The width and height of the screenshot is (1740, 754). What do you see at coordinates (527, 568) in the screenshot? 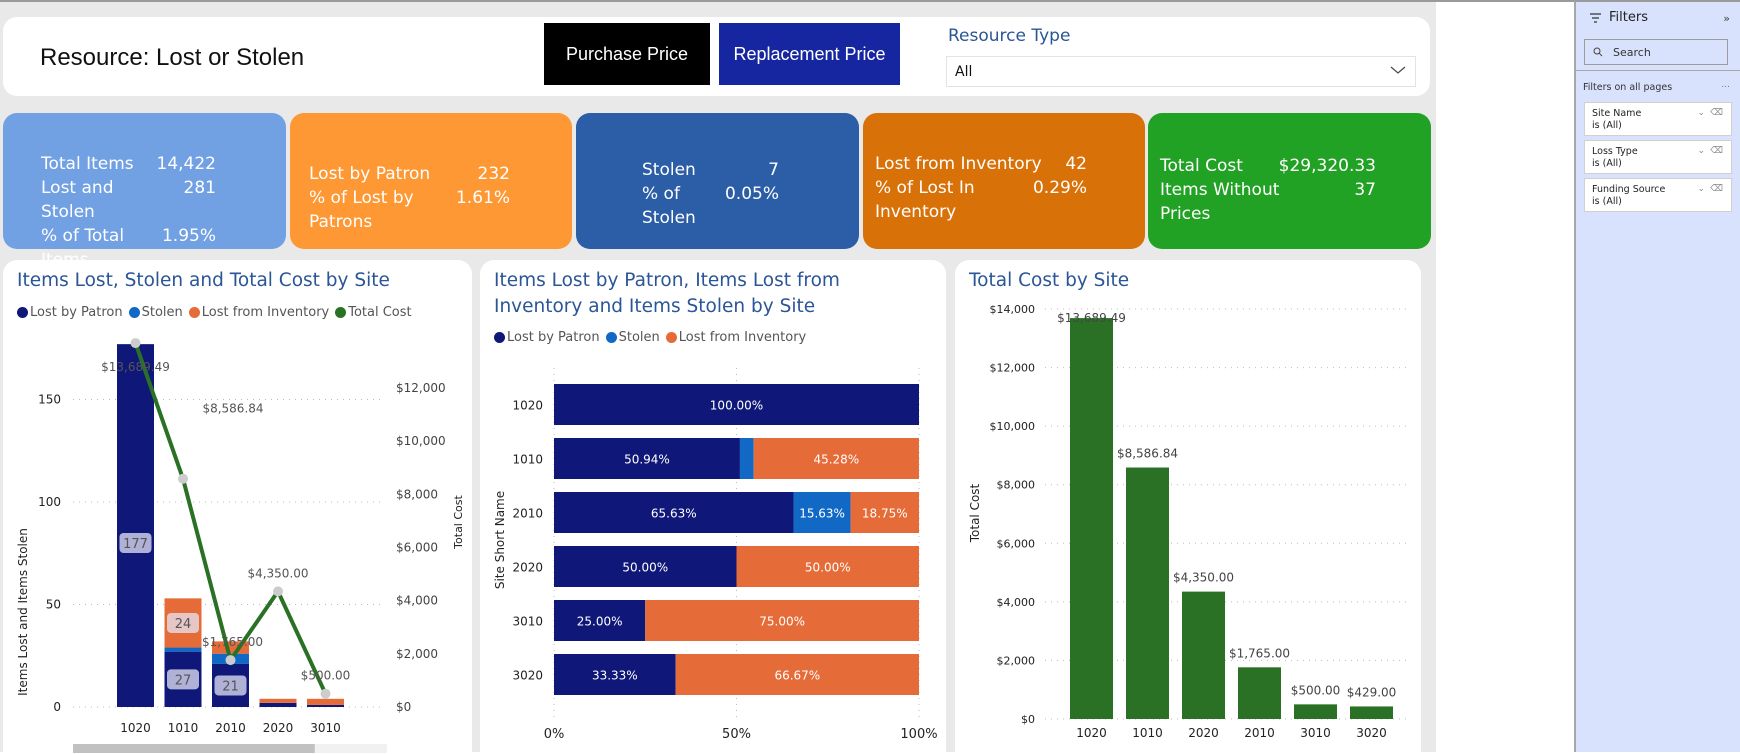
I see `y-tick-label: 2020` at bounding box center [527, 568].